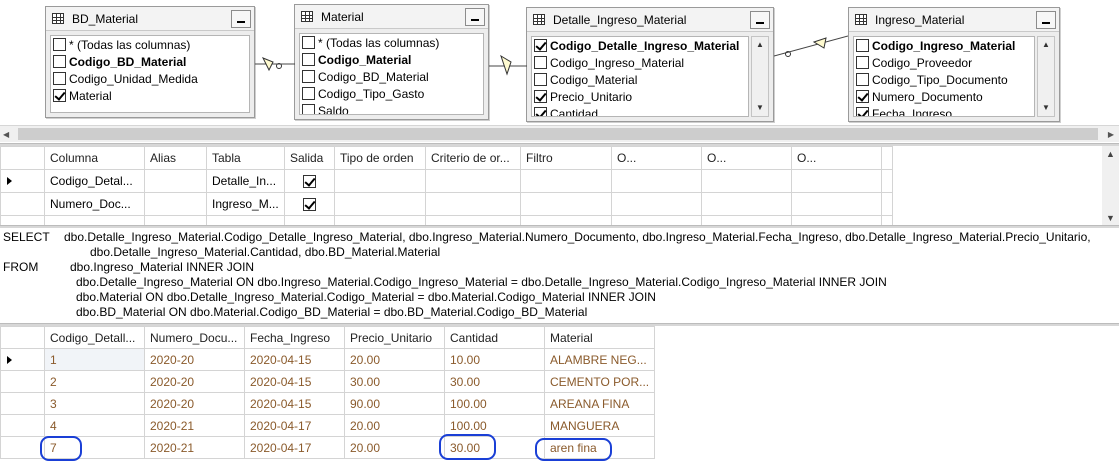 Image resolution: width=1119 pixels, height=468 pixels. I want to click on table-row: 4 2020-21 2020-04-17 20.00 100.00 MANGUERA, so click(328, 425).